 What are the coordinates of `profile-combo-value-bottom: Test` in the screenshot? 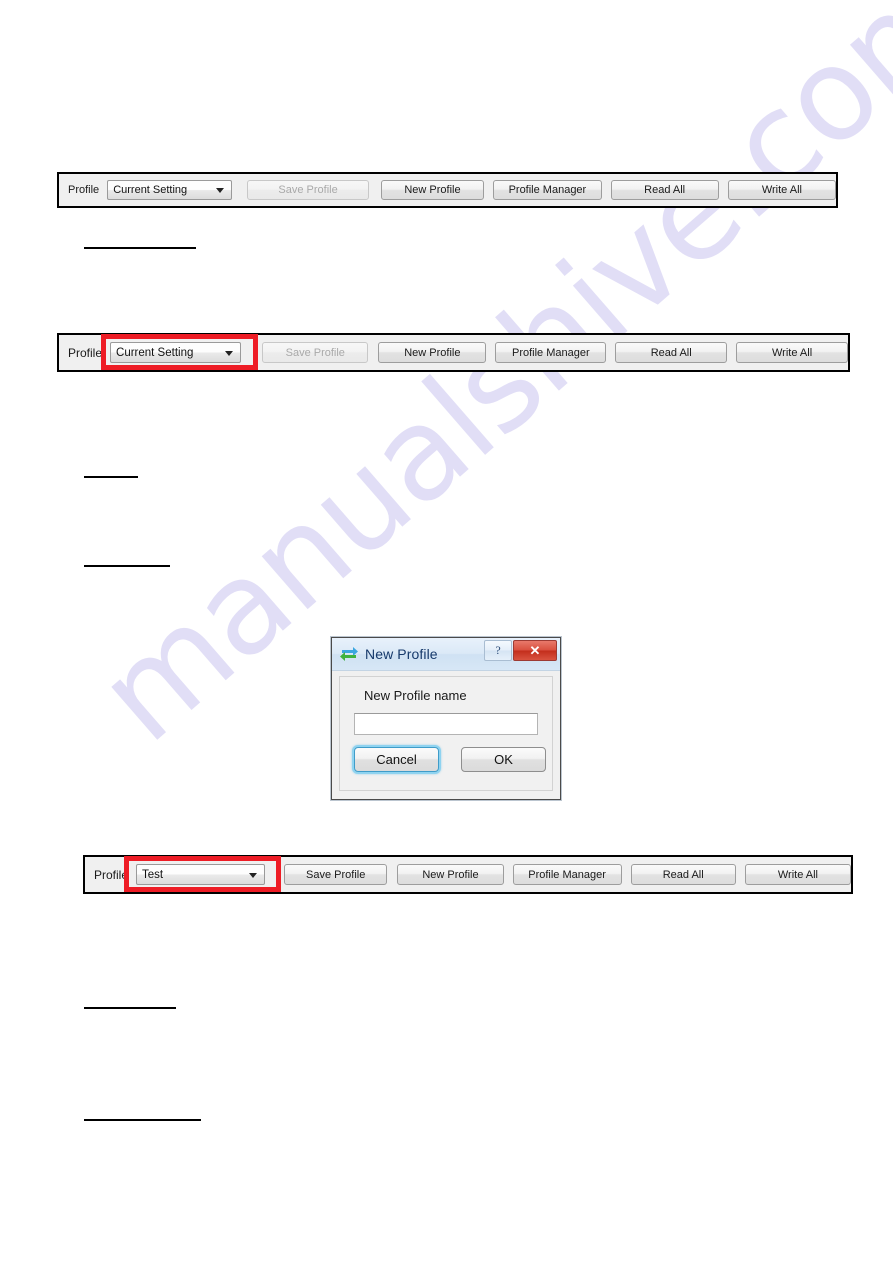 It's located at (153, 874).